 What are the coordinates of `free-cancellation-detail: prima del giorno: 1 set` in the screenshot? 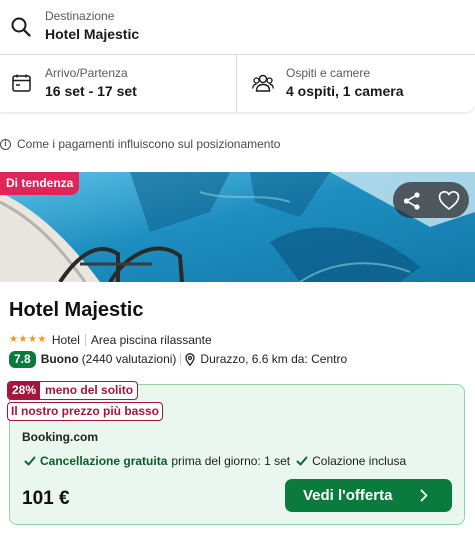 It's located at (231, 461).